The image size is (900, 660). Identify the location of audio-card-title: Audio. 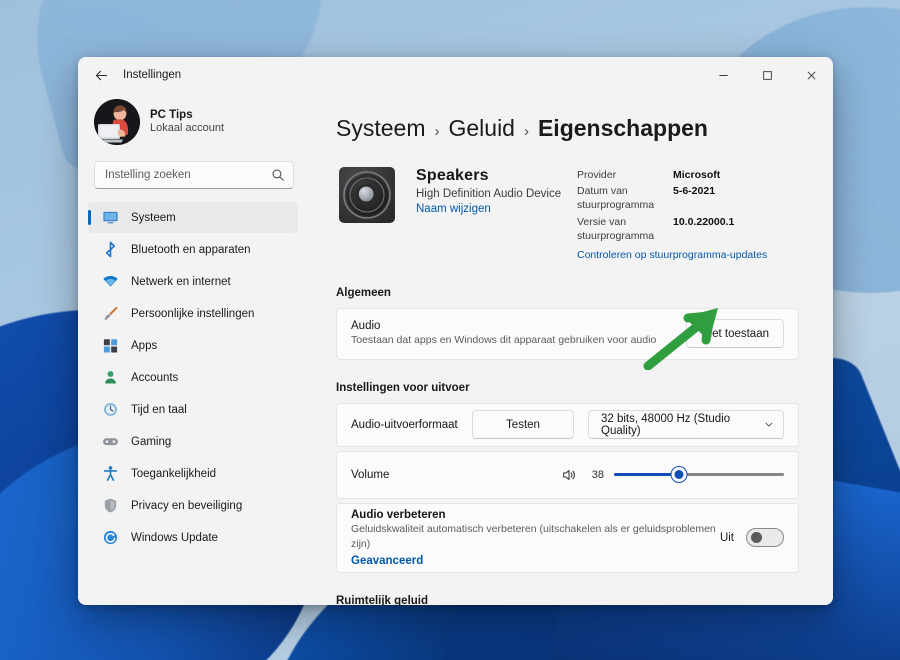
(366, 325).